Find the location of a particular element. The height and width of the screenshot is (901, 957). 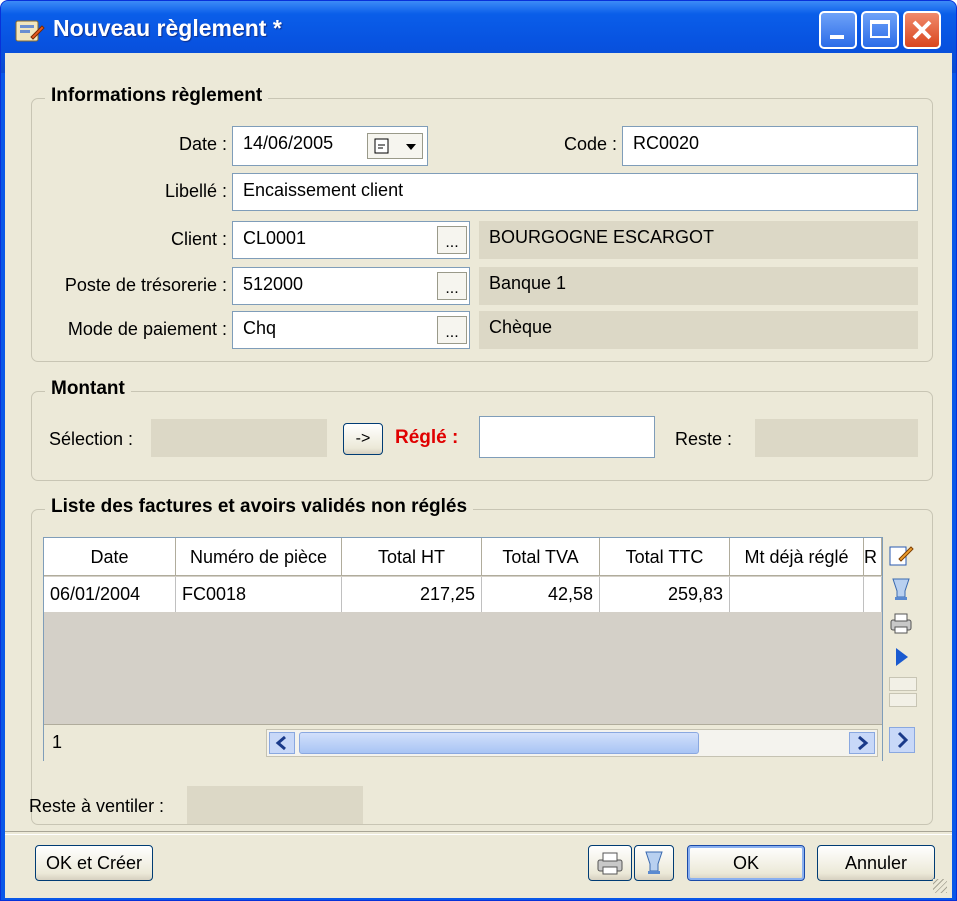

table-cell-total-ht: 217,25 is located at coordinates (412, 594).